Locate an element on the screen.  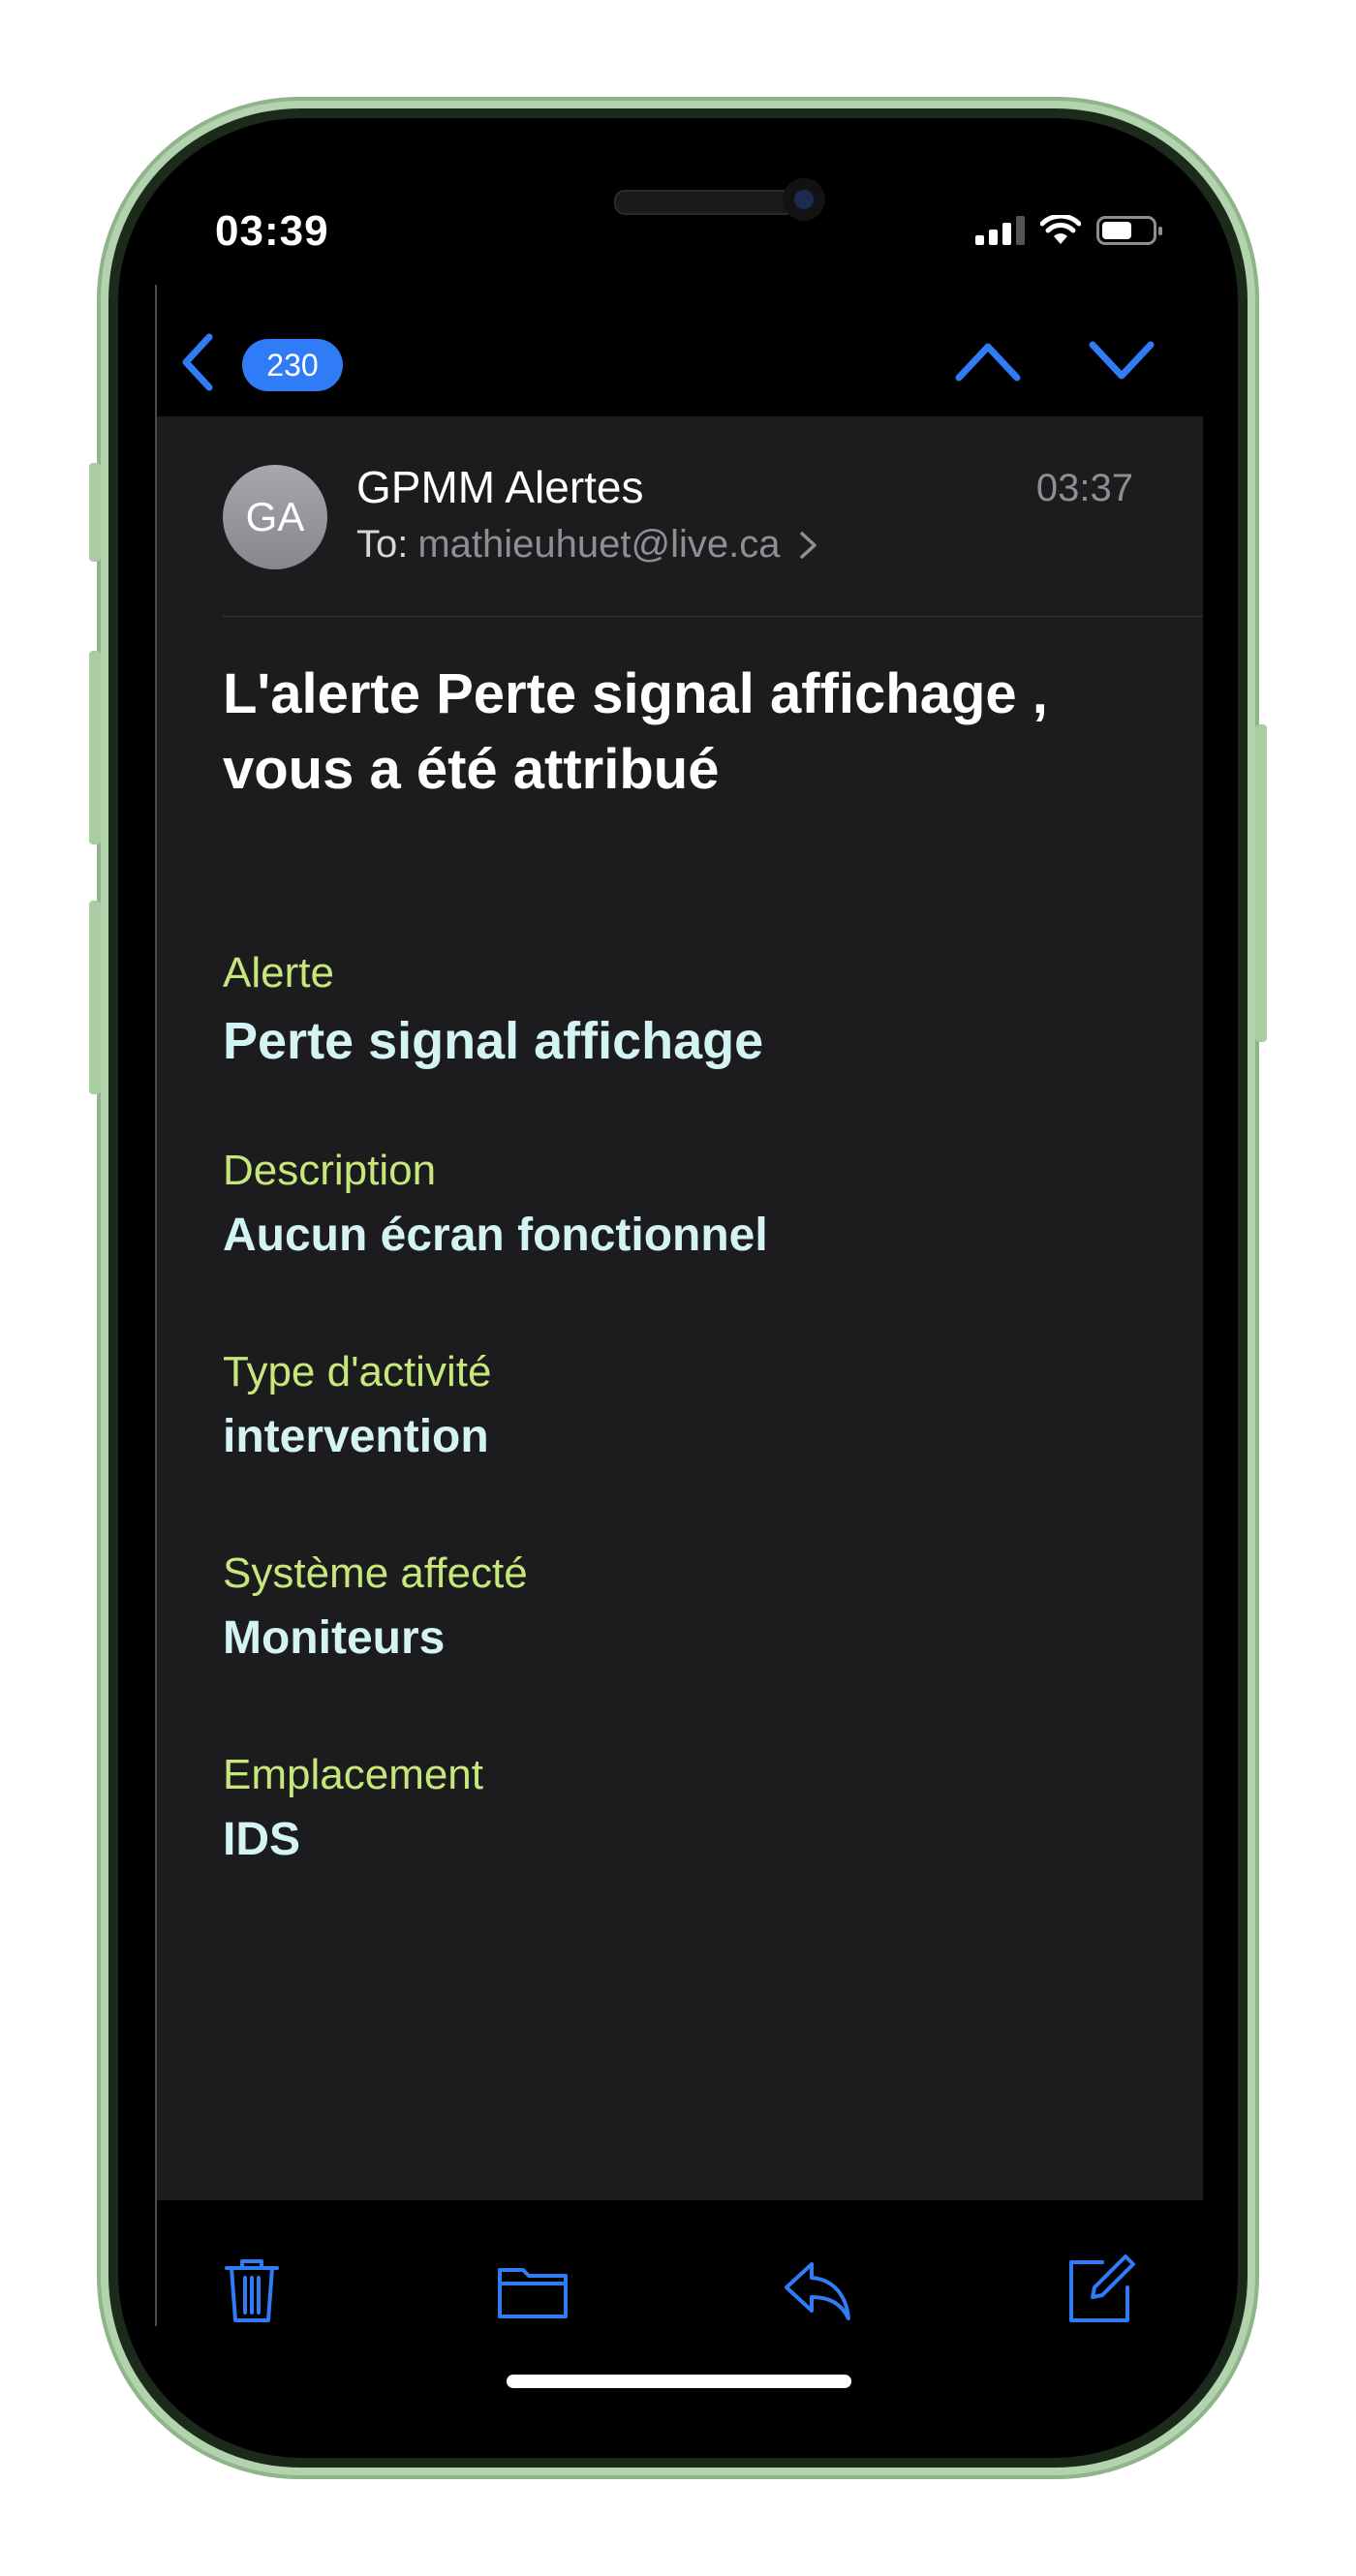
field-label: Alerte is located at coordinates (278, 973).